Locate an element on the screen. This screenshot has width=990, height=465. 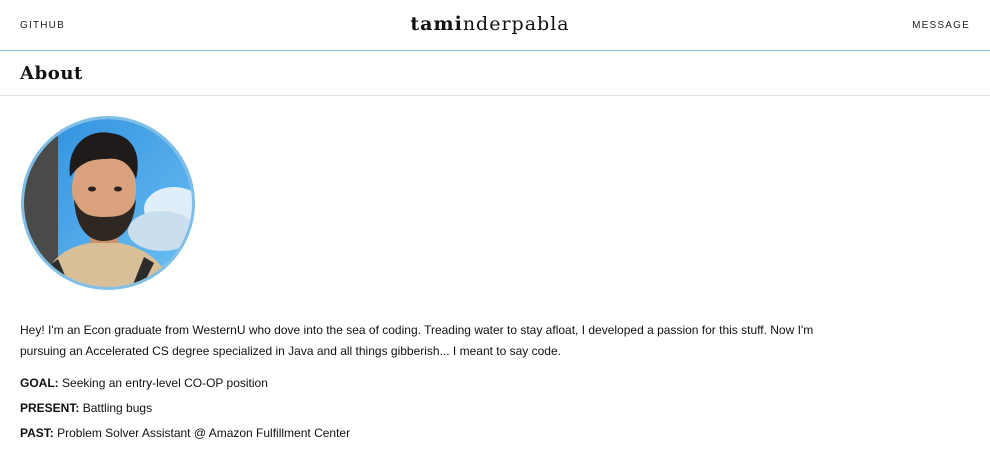
site-brand: taminderpabla is located at coordinates (490, 24).